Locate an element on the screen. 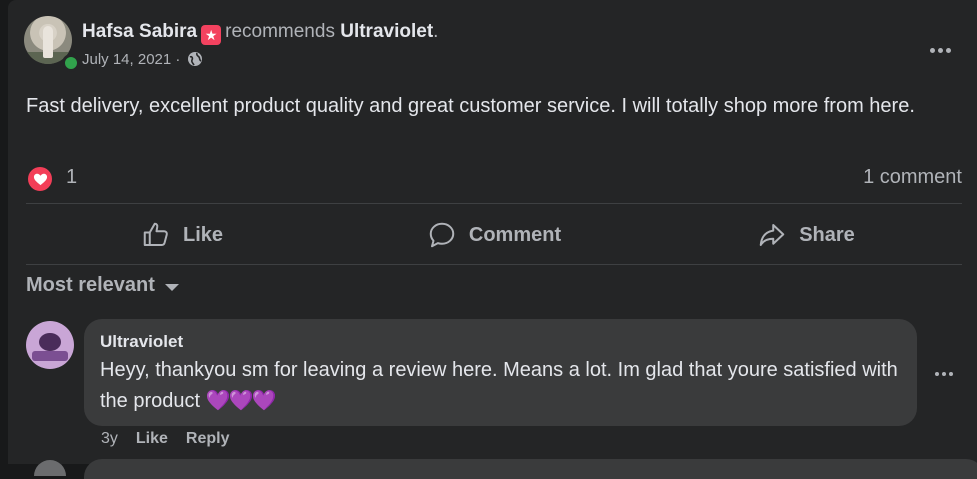  share-button: Share is located at coordinates (806, 235).